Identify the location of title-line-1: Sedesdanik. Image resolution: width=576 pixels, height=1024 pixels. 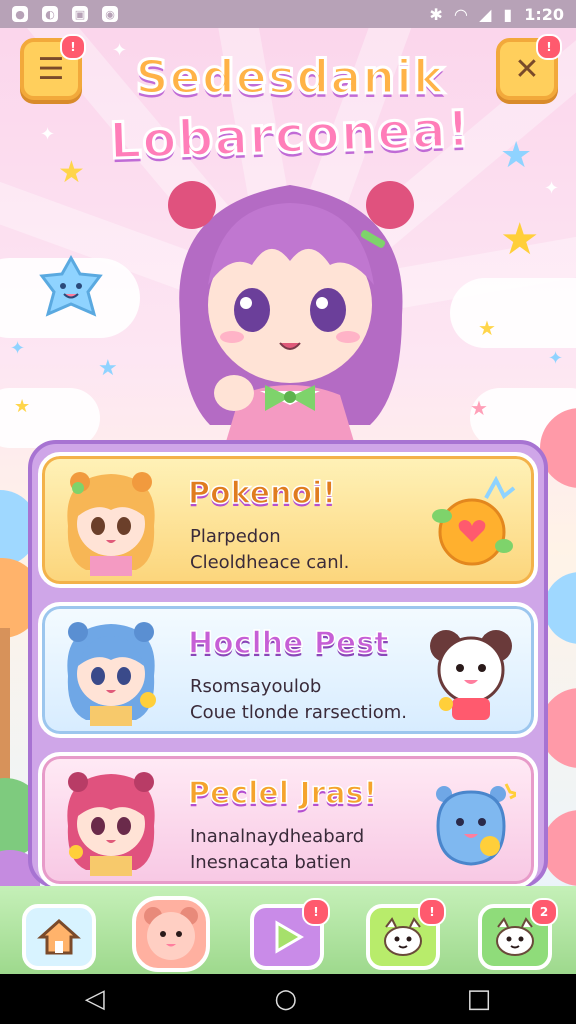
(289, 77).